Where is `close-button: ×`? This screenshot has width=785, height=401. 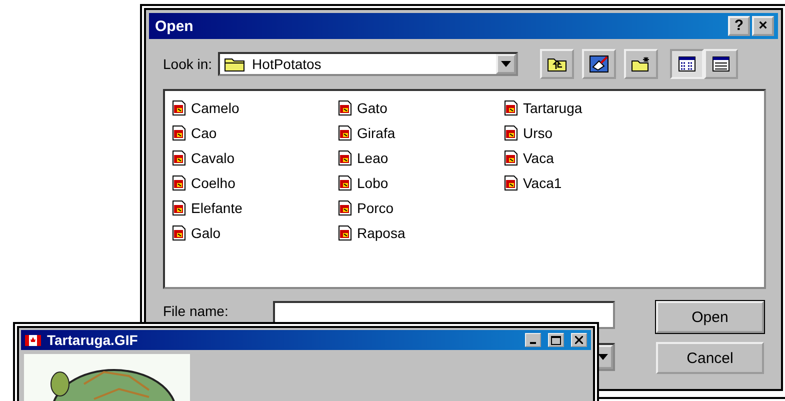 close-button: × is located at coordinates (763, 26).